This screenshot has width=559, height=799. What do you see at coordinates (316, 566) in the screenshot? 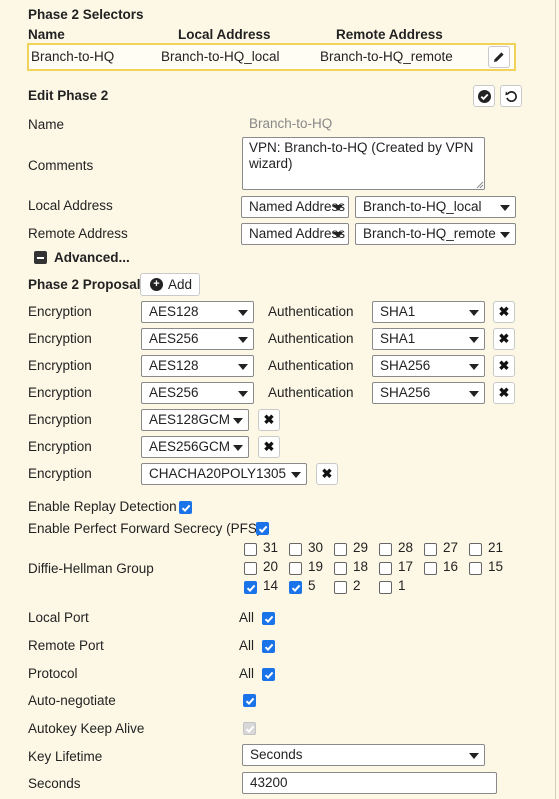
I see `dh-group-label-value: 19` at bounding box center [316, 566].